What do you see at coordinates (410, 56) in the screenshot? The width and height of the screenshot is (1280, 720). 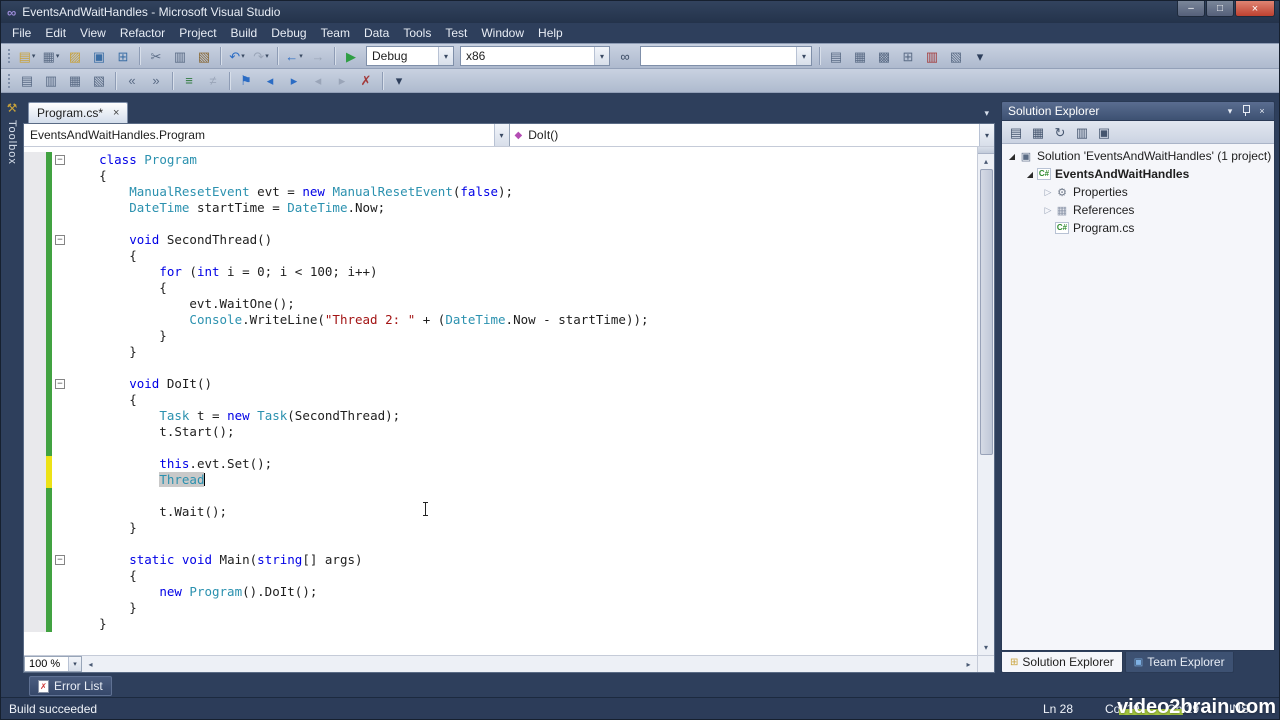 I see `solution-configurations-dropdown: Debug ▾` at bounding box center [410, 56].